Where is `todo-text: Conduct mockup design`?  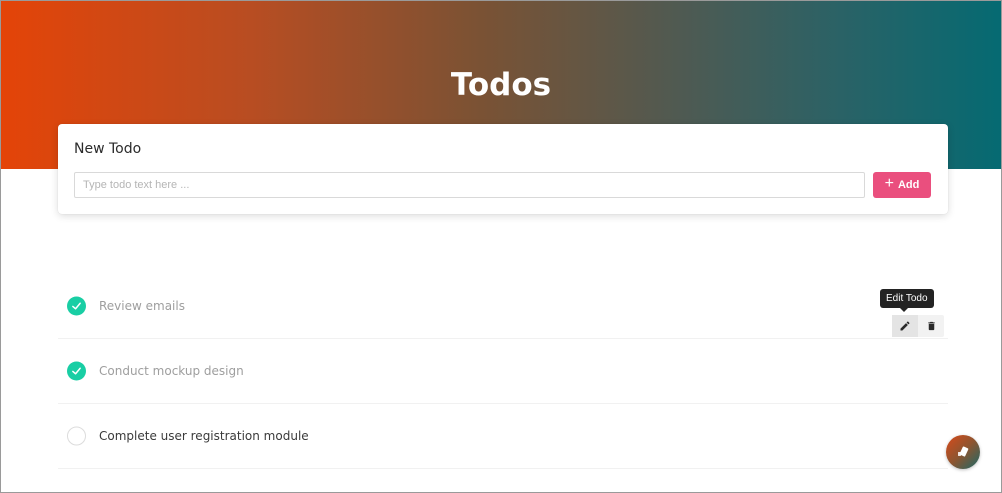 todo-text: Conduct mockup design is located at coordinates (171, 371).